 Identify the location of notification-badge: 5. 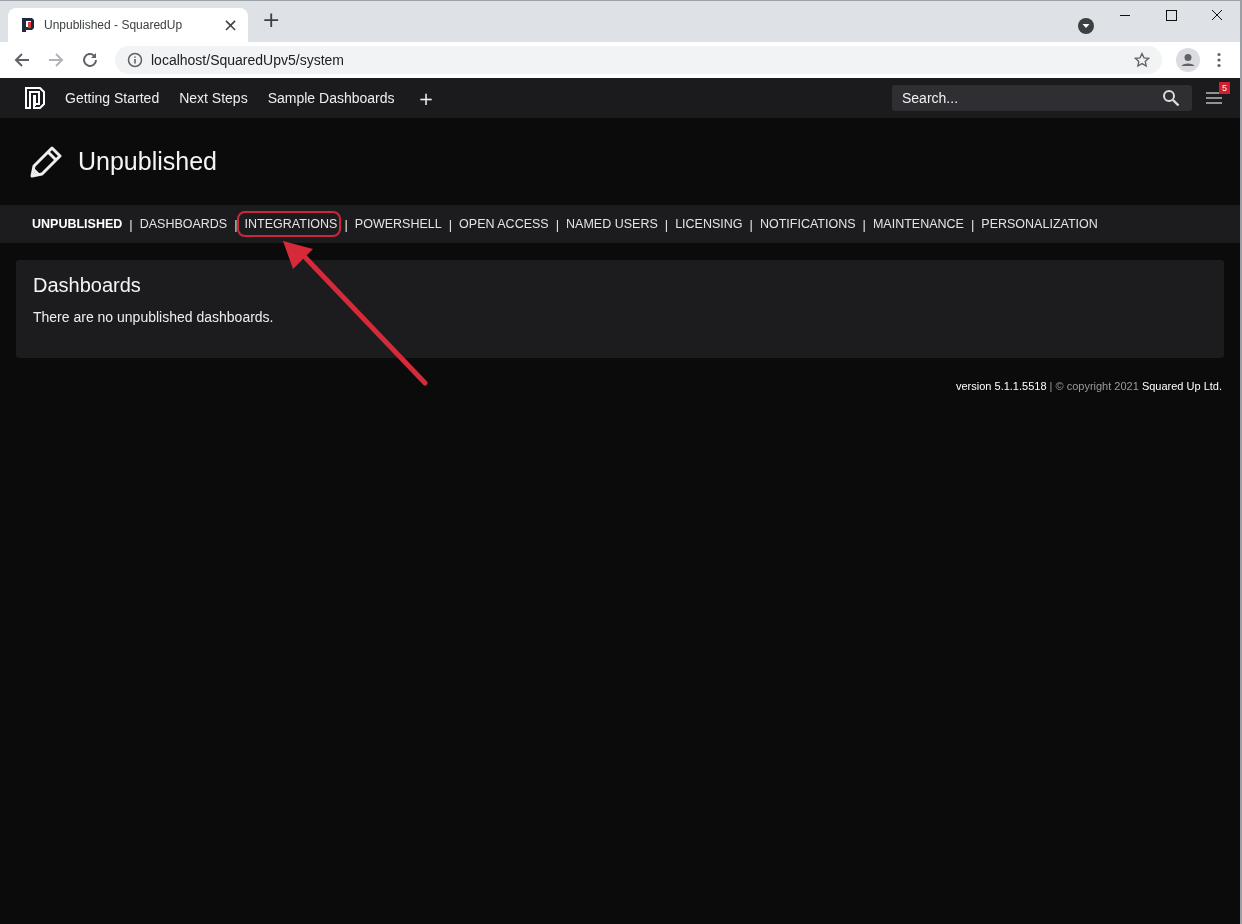
(1224, 88).